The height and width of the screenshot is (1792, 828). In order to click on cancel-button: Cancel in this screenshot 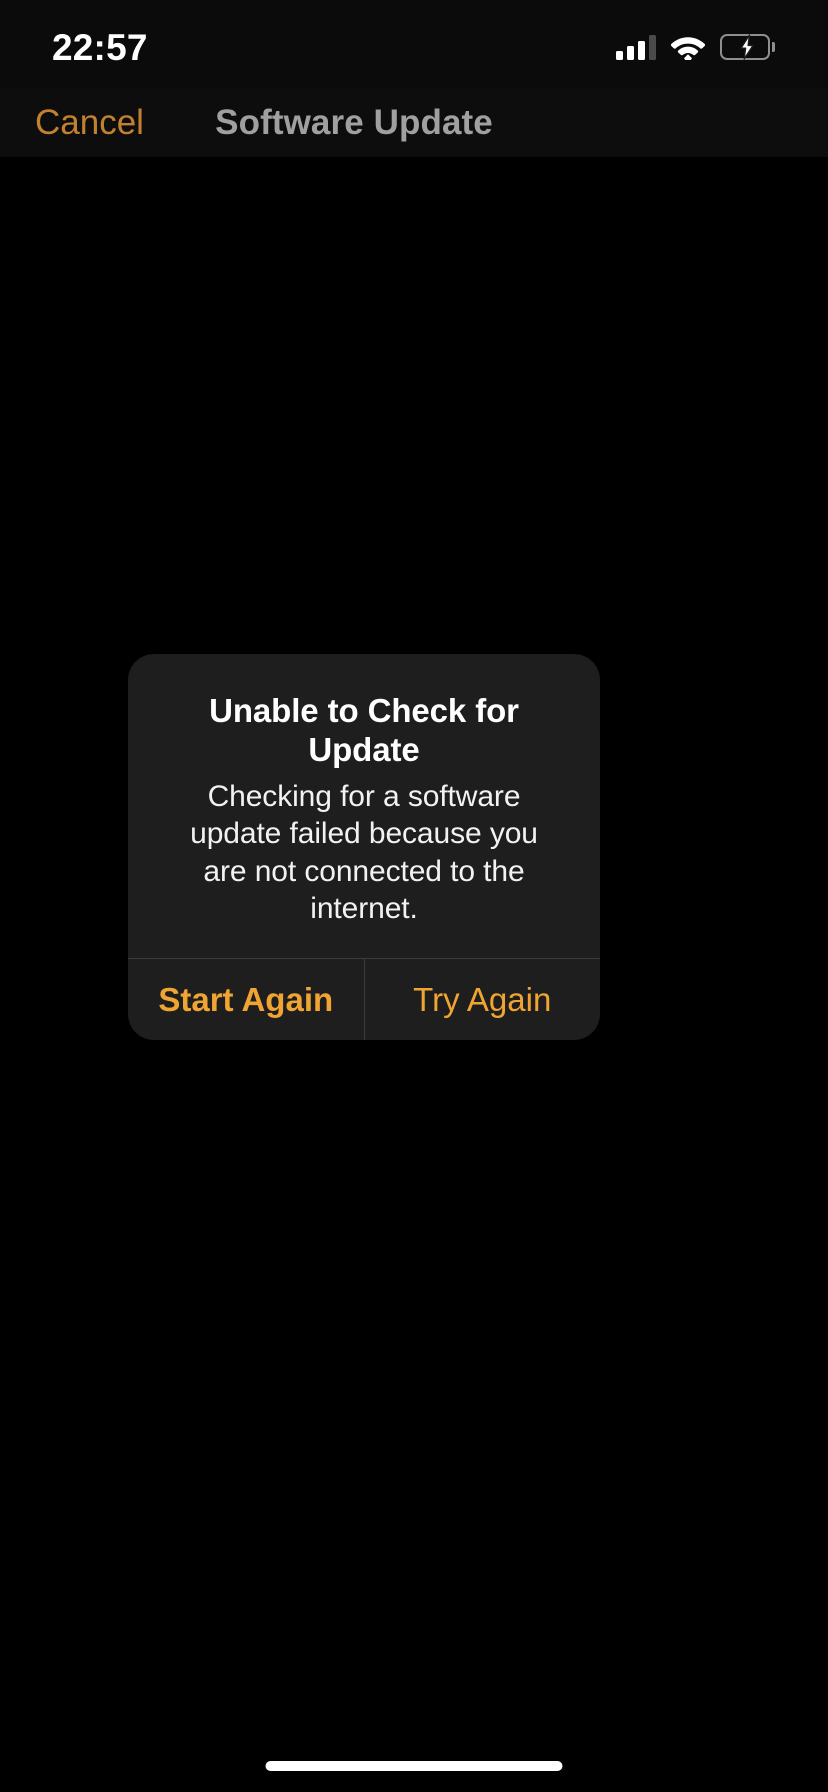, I will do `click(89, 122)`.